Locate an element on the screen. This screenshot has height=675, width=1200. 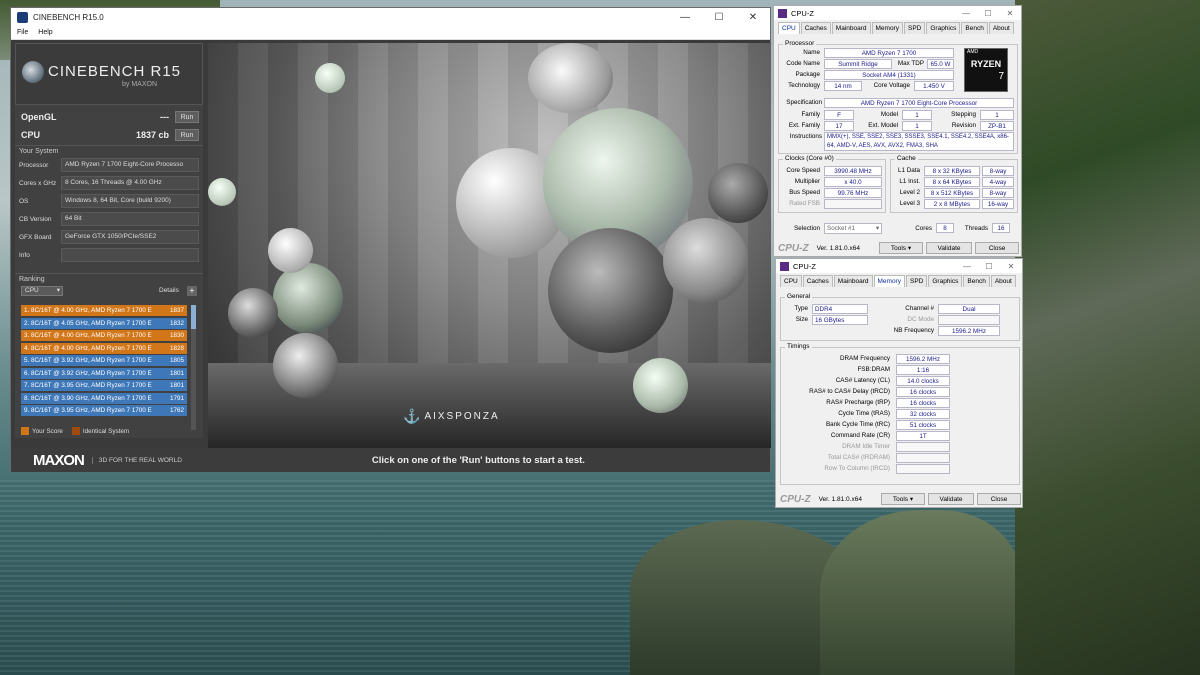
channel-label: Channel # is located at coordinates (919, 308).